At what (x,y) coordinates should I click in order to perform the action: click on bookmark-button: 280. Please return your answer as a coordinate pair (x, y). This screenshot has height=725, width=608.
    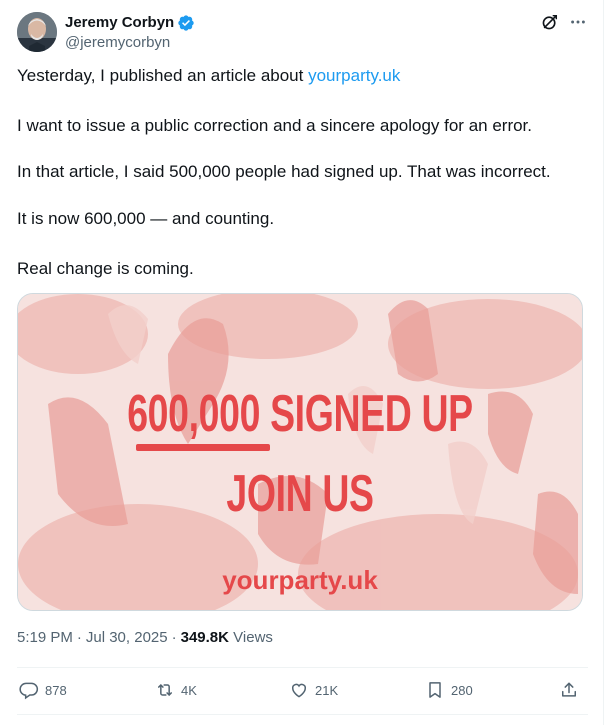
    Looking at the image, I should click on (449, 690).